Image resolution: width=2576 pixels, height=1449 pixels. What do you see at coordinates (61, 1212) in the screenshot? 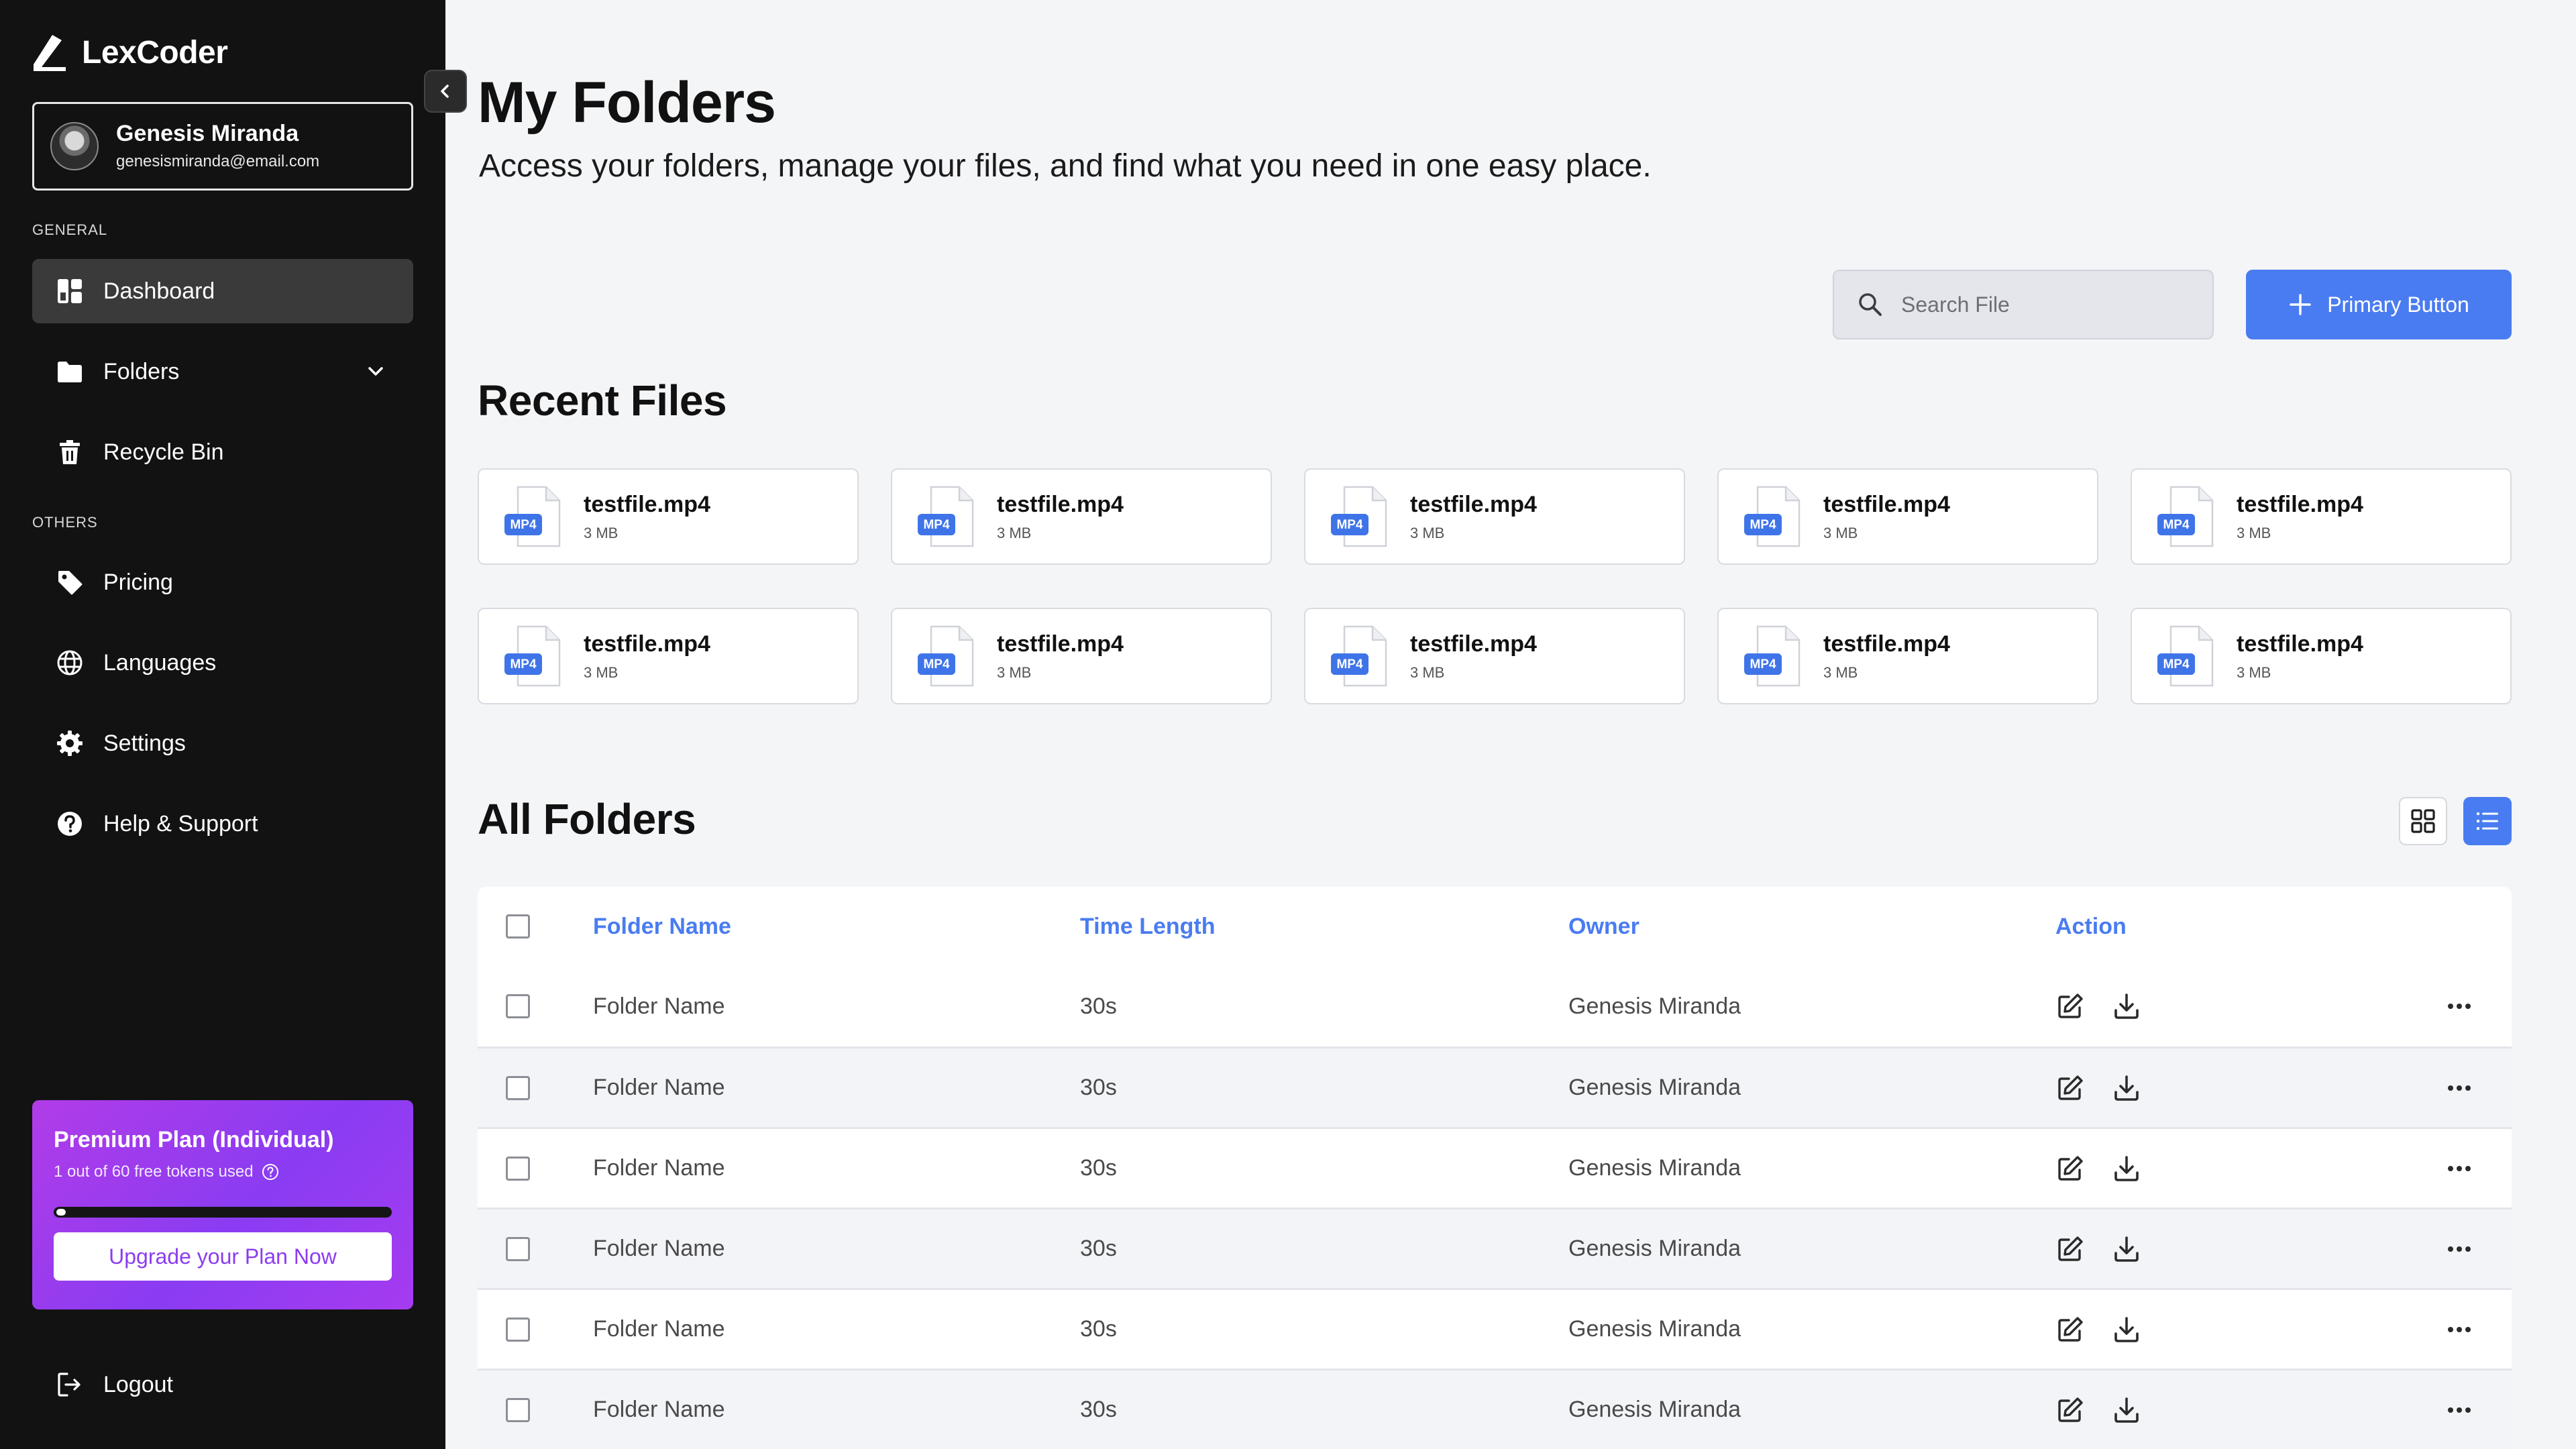
I see `token-progress-fill` at bounding box center [61, 1212].